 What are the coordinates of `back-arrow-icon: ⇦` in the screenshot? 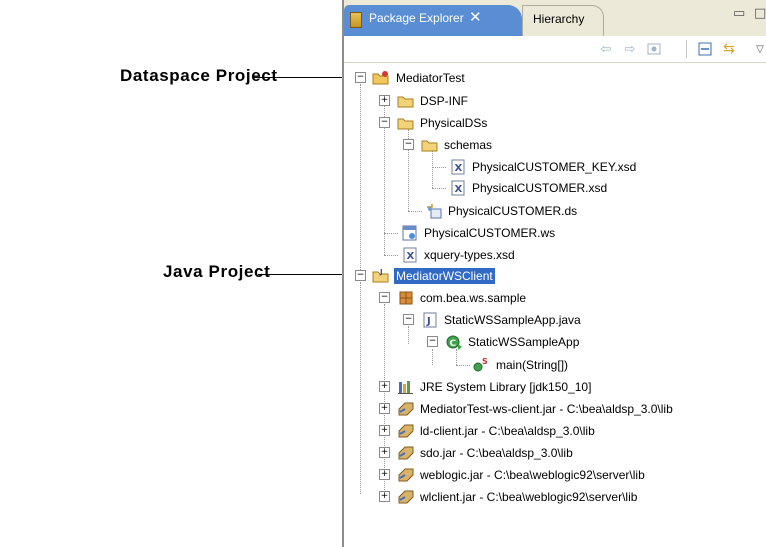 It's located at (606, 49).